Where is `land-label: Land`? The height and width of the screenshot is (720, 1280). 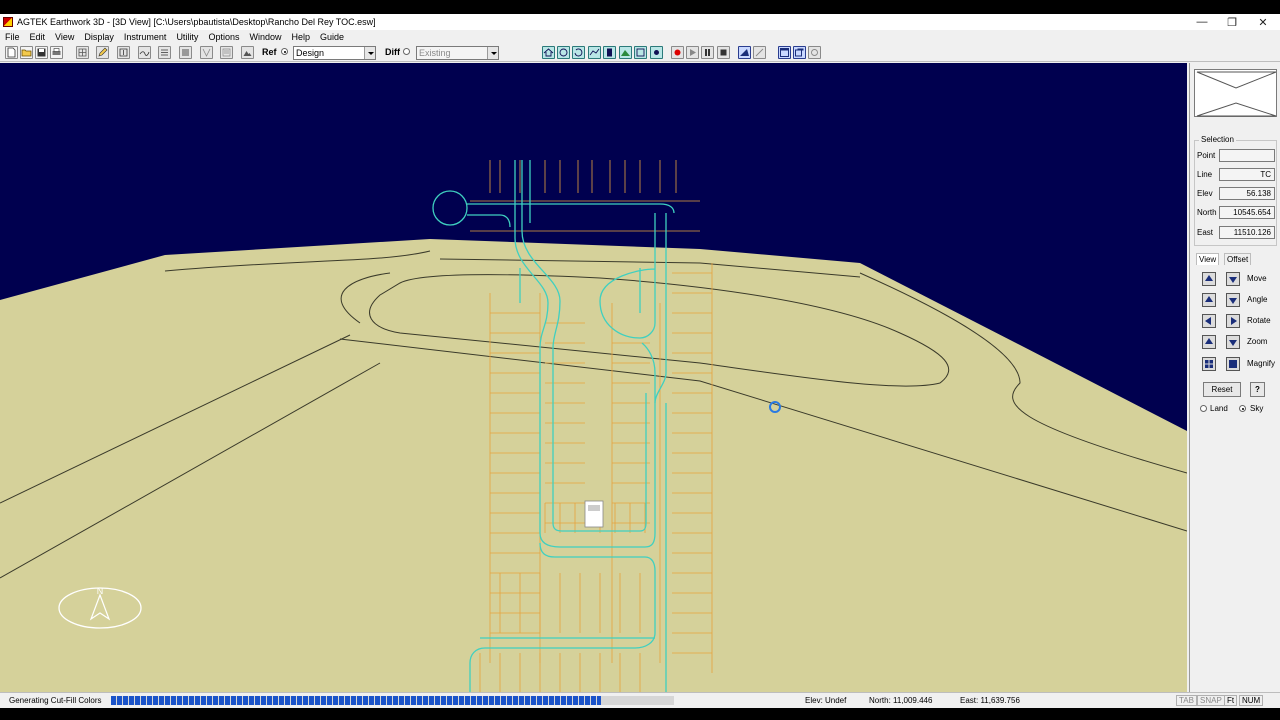
land-label: Land is located at coordinates (1219, 408).